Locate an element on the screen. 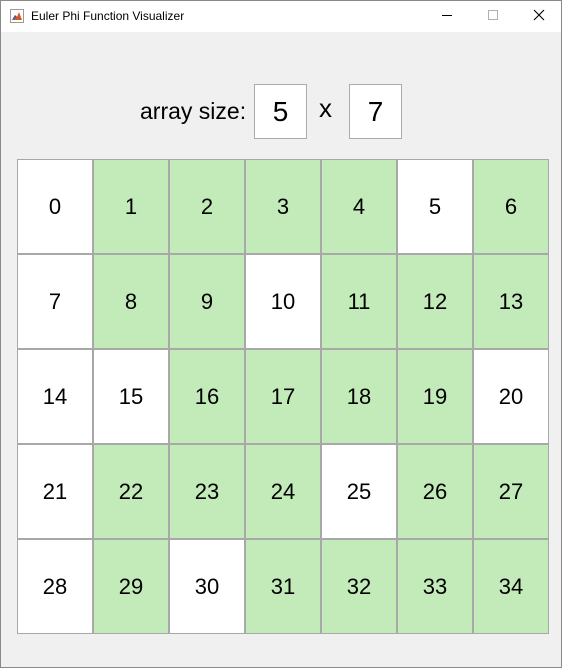 This screenshot has height=668, width=562. title-bar: Euler Phi Function Visualizer is located at coordinates (281, 16).